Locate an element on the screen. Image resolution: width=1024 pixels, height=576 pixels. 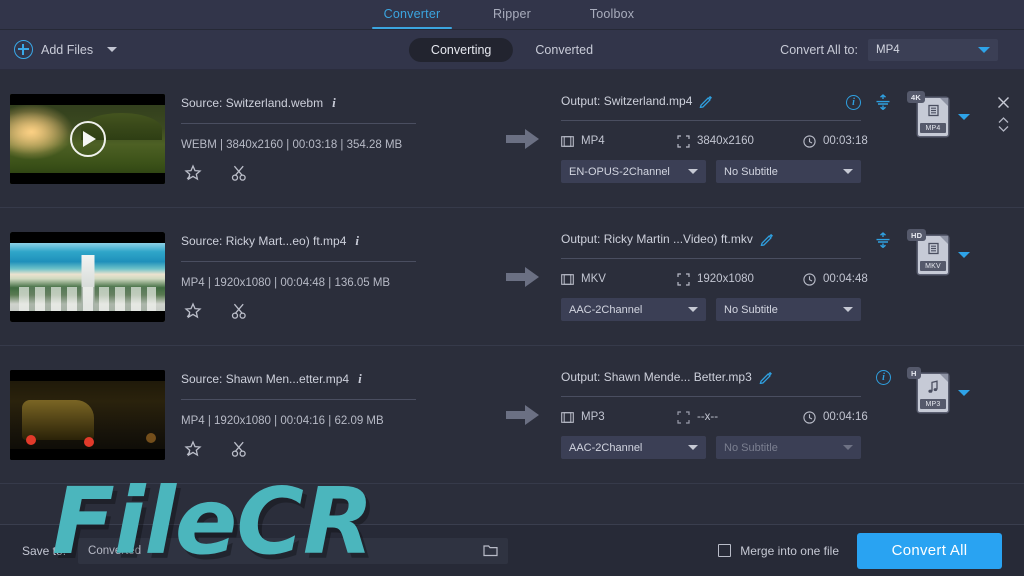
output-track-selects: EN-OPUS-2Channel No Subtitle is located at coordinates (726, 171).